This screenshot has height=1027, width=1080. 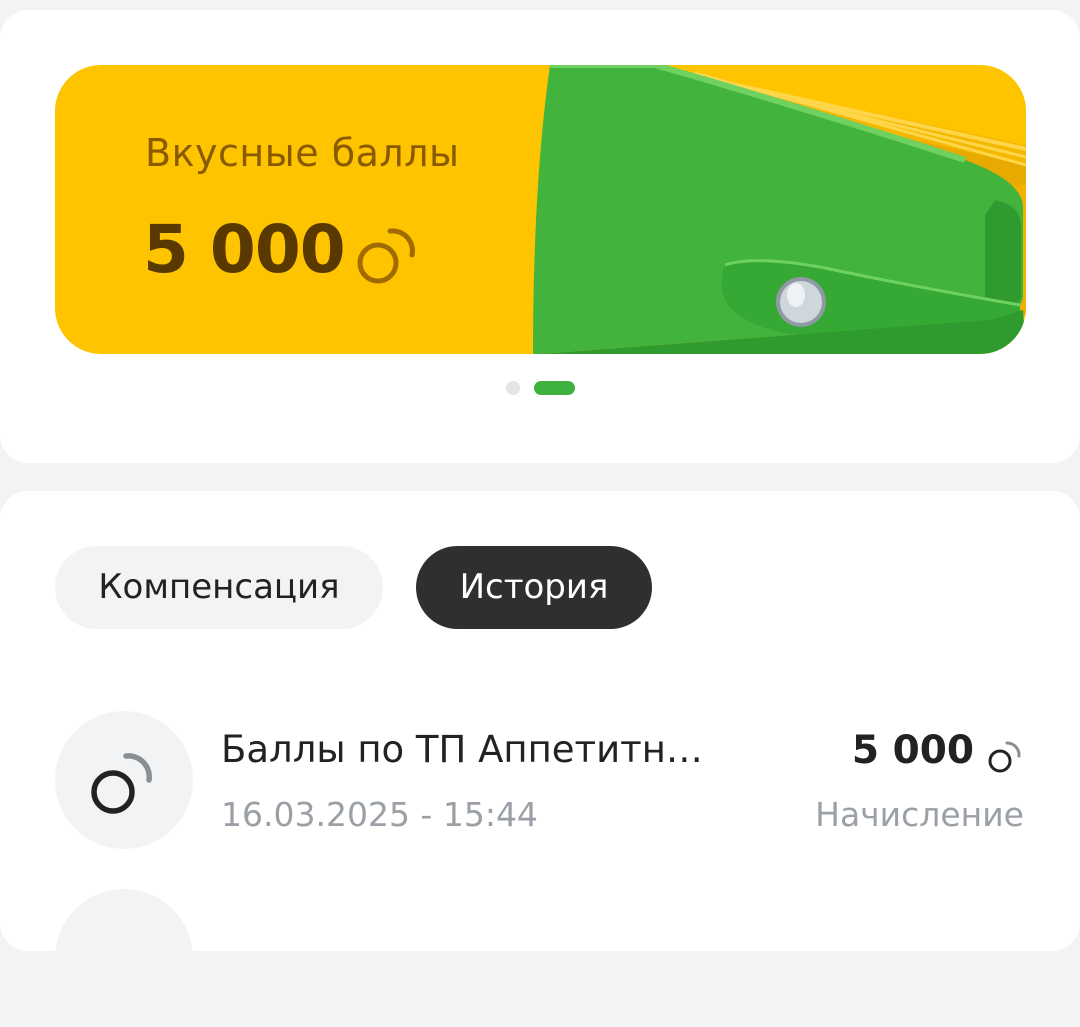 I want to click on carousel-dot-2-active, so click(x=554, y=388).